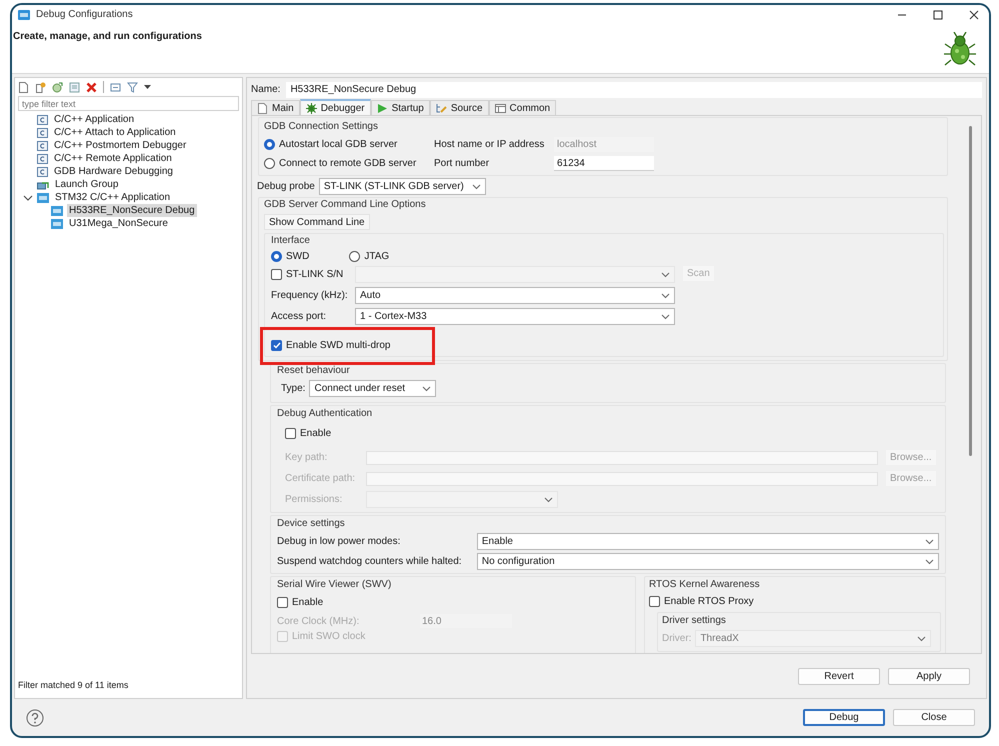  What do you see at coordinates (118, 223) in the screenshot?
I see `tree-item: U31Mega_NonSecure` at bounding box center [118, 223].